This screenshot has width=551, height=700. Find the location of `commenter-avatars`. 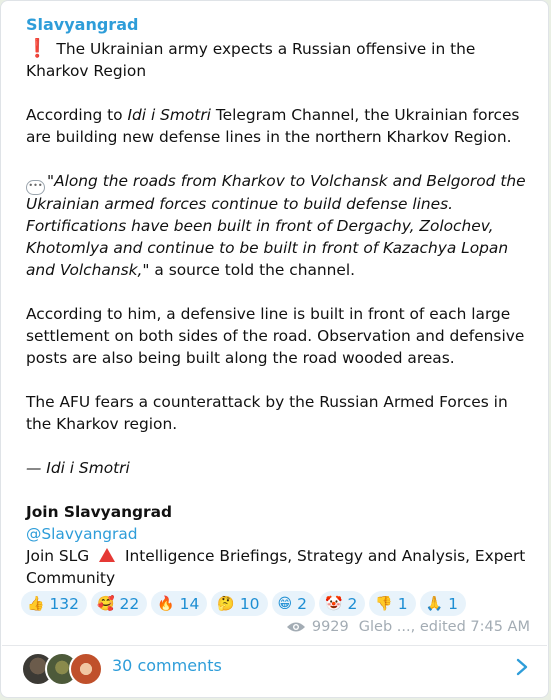

commenter-avatars is located at coordinates (63, 669).